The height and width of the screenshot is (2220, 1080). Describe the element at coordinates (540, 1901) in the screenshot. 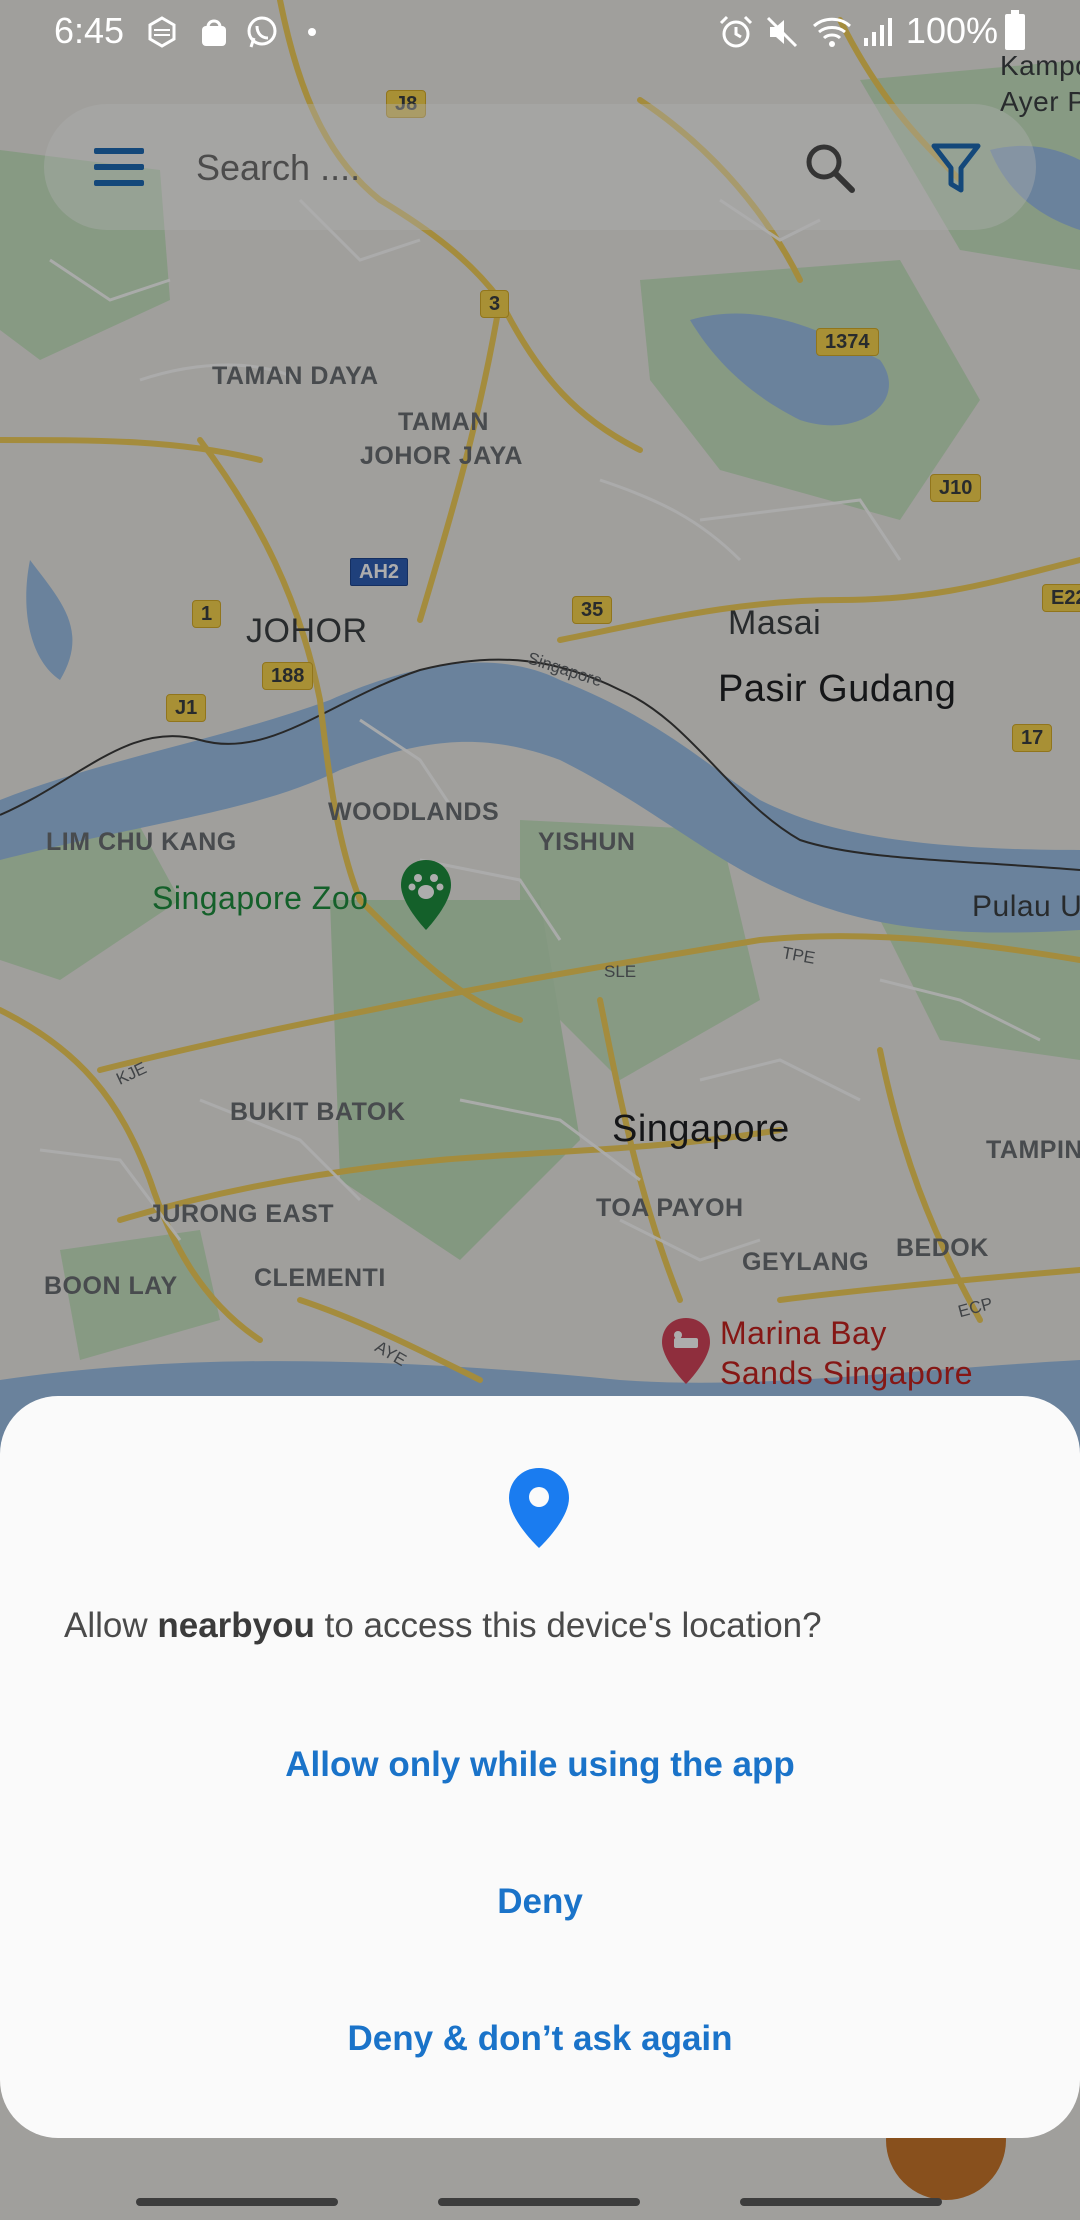

I see `deny-button: Deny` at that location.